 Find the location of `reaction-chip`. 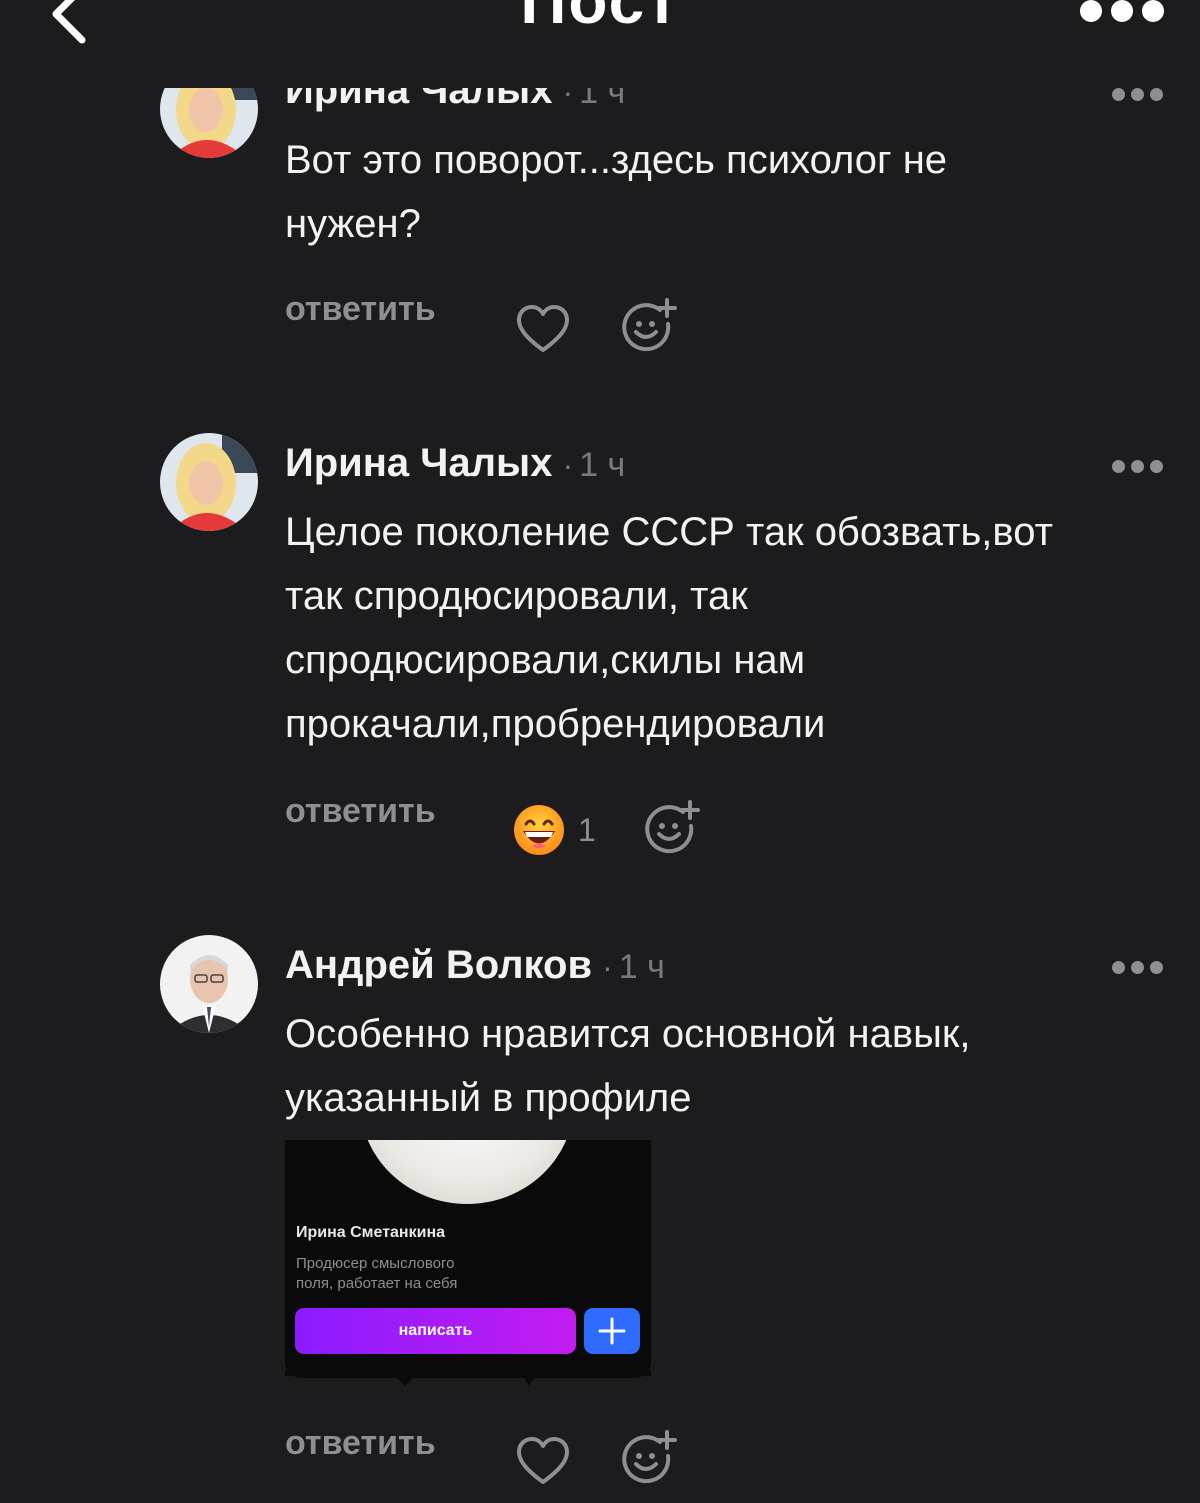

reaction-chip is located at coordinates (539, 832).